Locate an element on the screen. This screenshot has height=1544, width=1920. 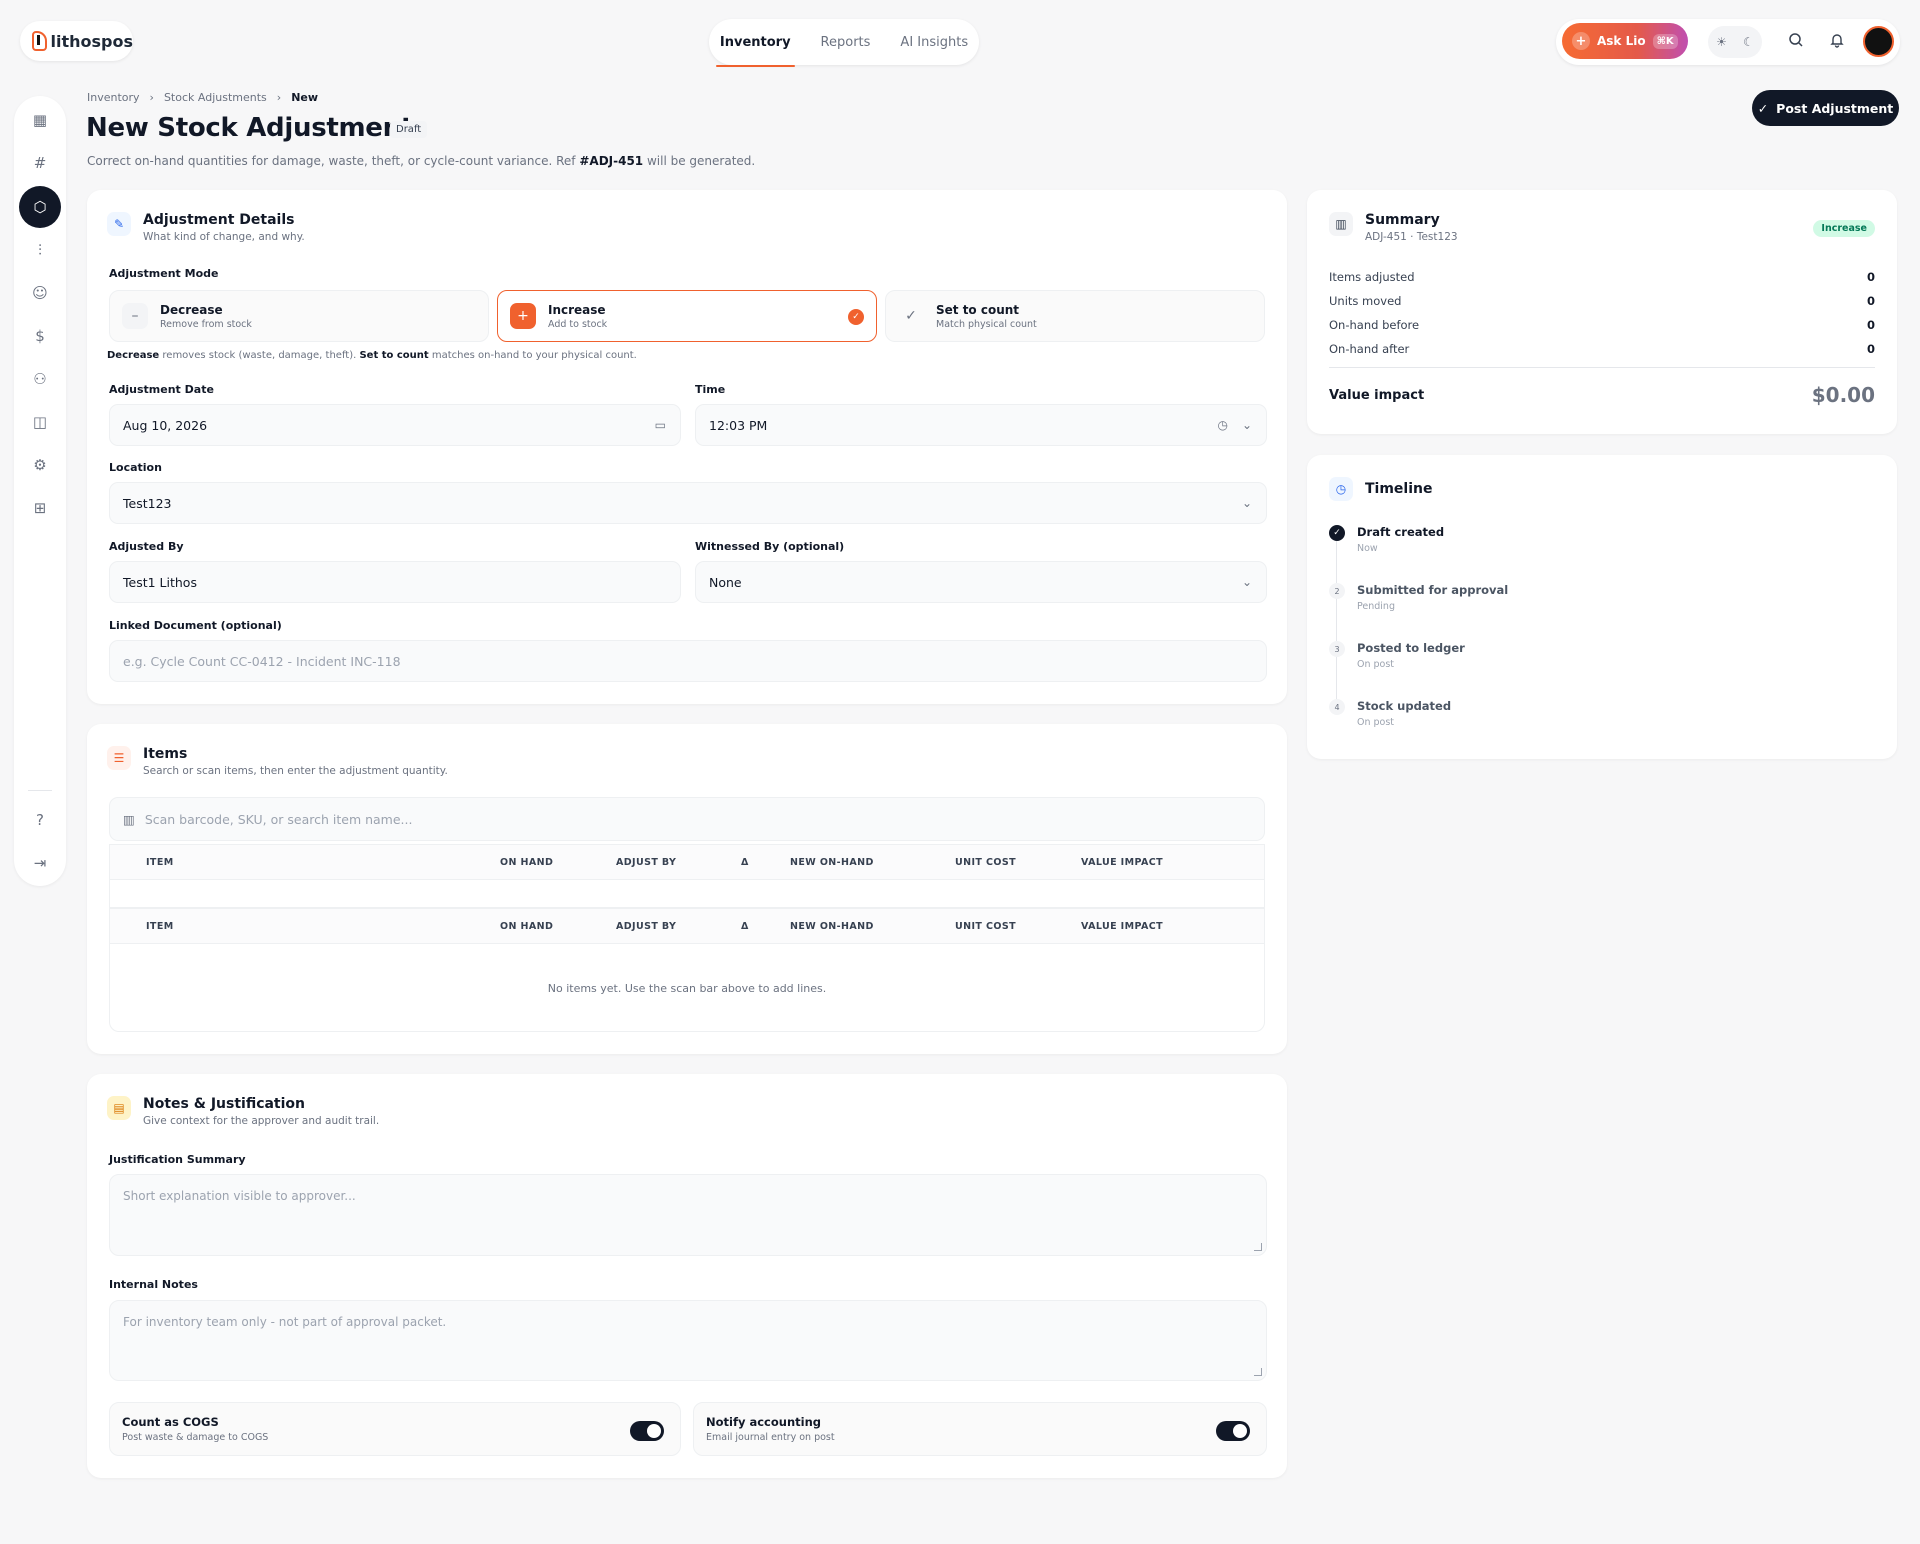
bell-icon is located at coordinates (1837, 42).